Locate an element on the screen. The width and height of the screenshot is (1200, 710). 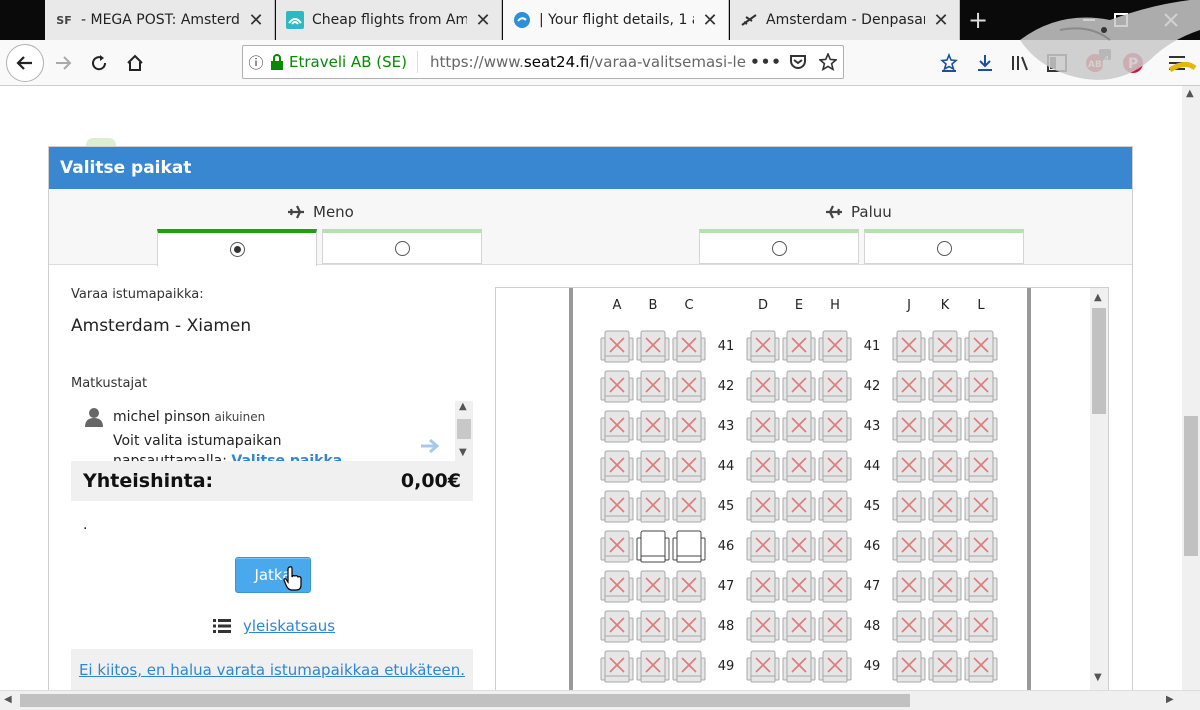
bookmark-star-icon is located at coordinates (828, 62).